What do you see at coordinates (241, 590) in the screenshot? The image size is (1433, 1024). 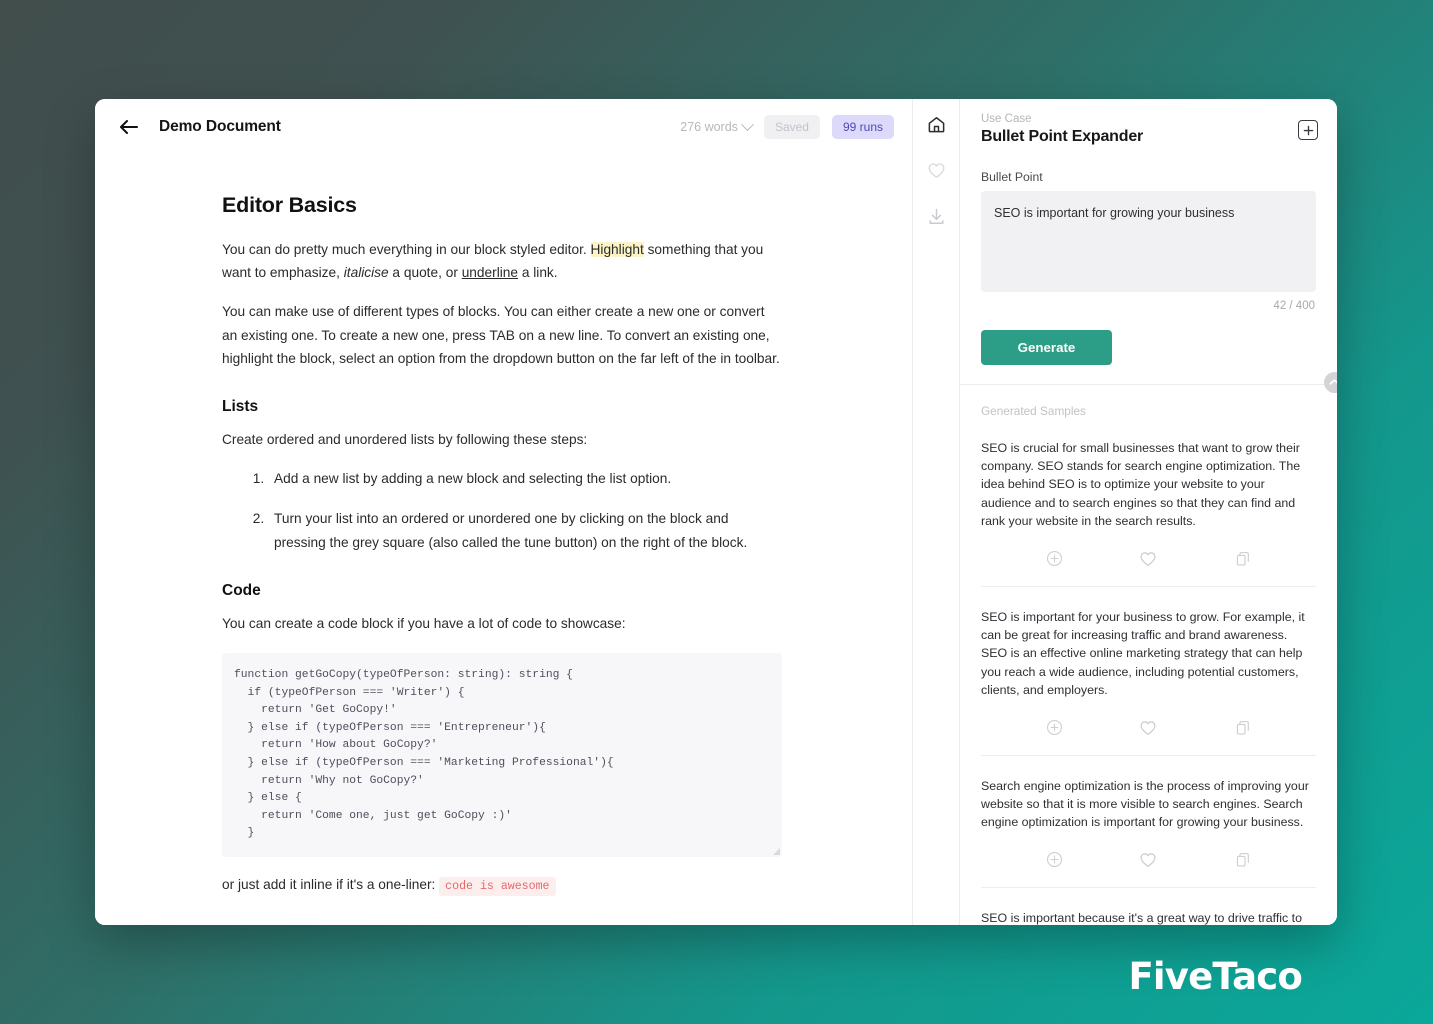 I see `doc-heading-code: Code` at bounding box center [241, 590].